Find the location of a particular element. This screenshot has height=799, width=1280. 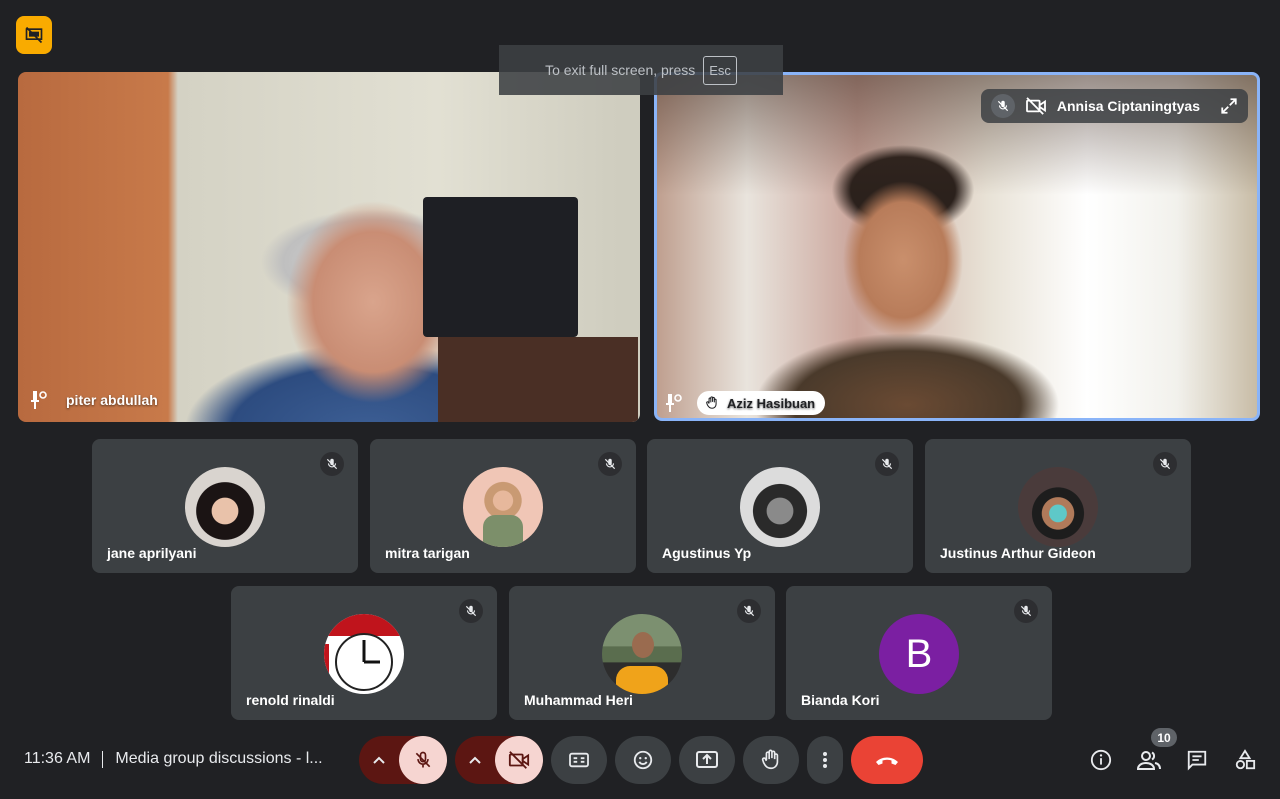

tile-label: piter abdullah is located at coordinates (94, 400).